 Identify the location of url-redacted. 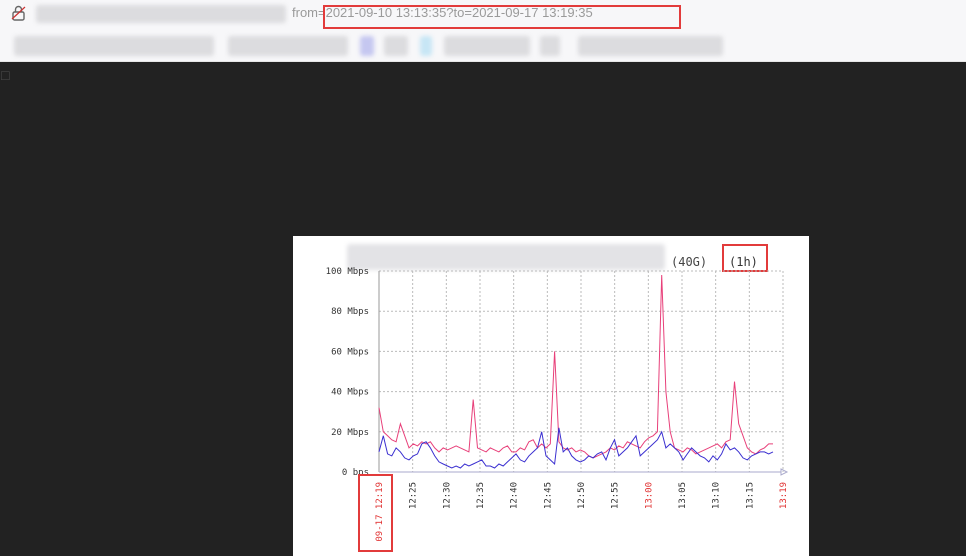
(161, 14).